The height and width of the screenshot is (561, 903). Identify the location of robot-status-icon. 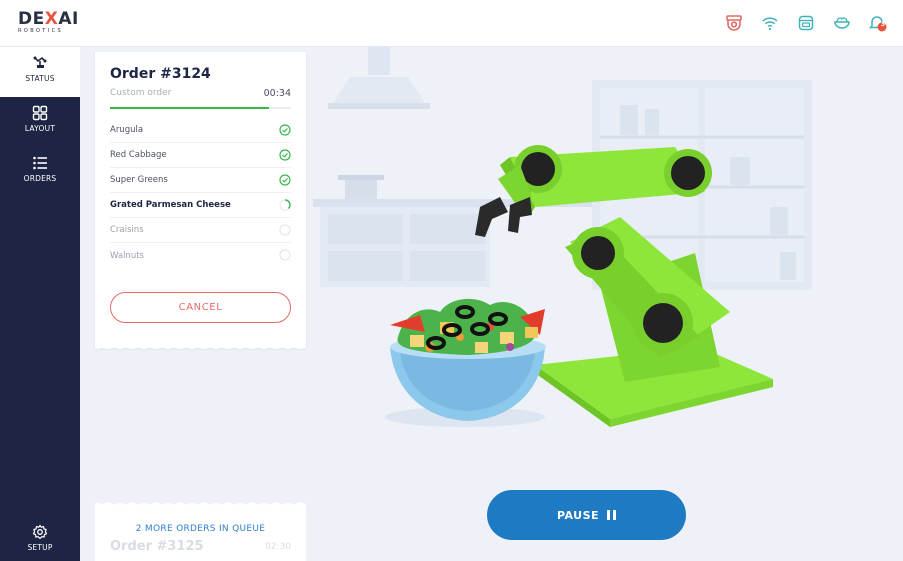
(40, 63).